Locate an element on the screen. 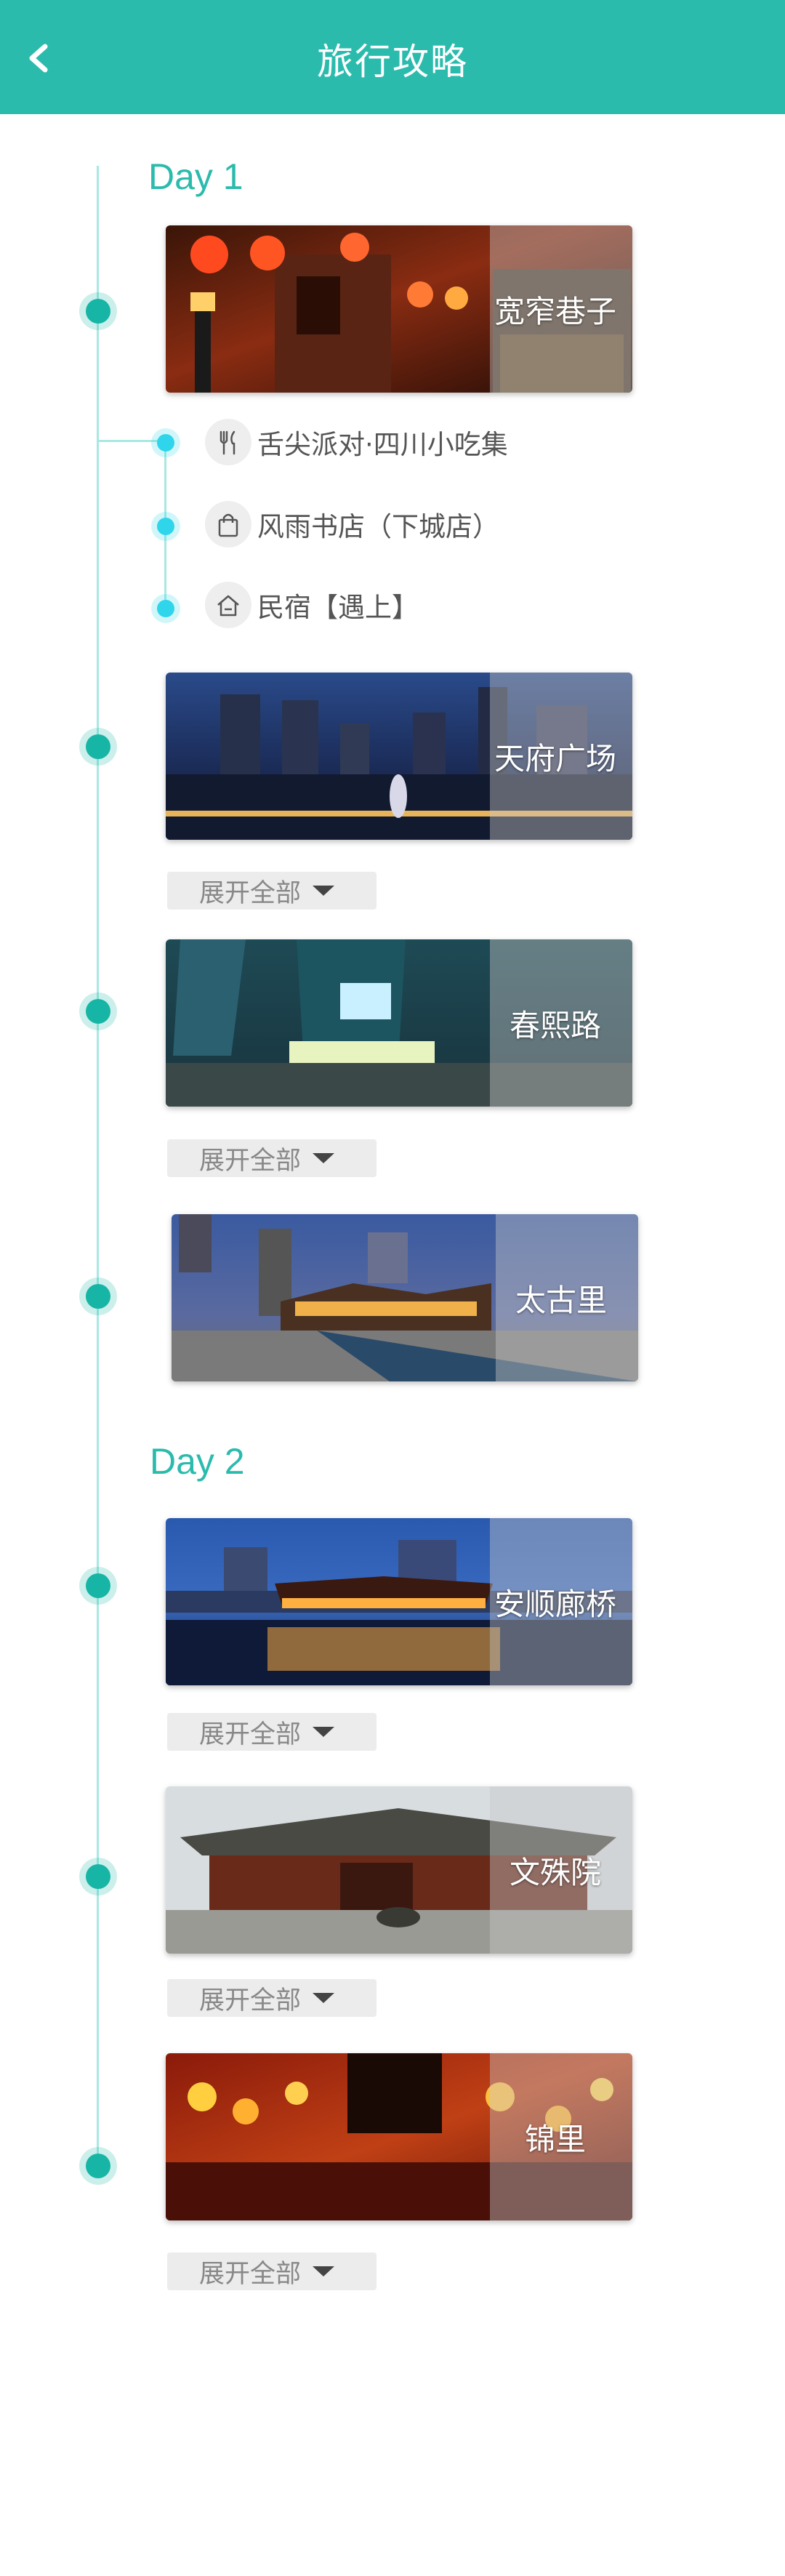 This screenshot has height=2576, width=785. spot-name: 春熙路 is located at coordinates (555, 1025).